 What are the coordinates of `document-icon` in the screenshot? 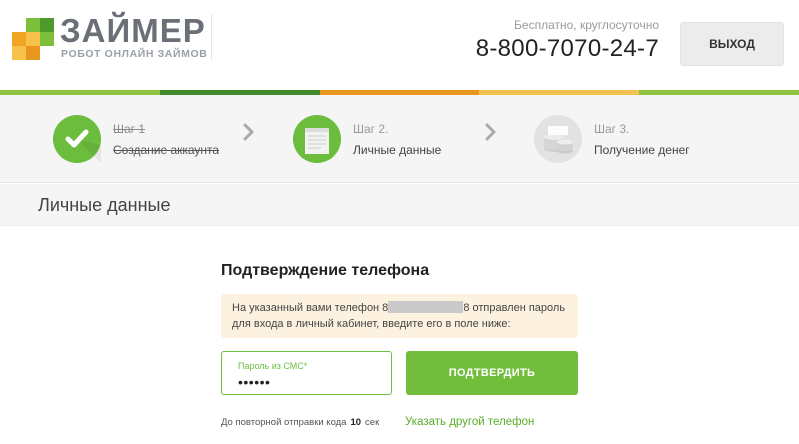 It's located at (317, 141).